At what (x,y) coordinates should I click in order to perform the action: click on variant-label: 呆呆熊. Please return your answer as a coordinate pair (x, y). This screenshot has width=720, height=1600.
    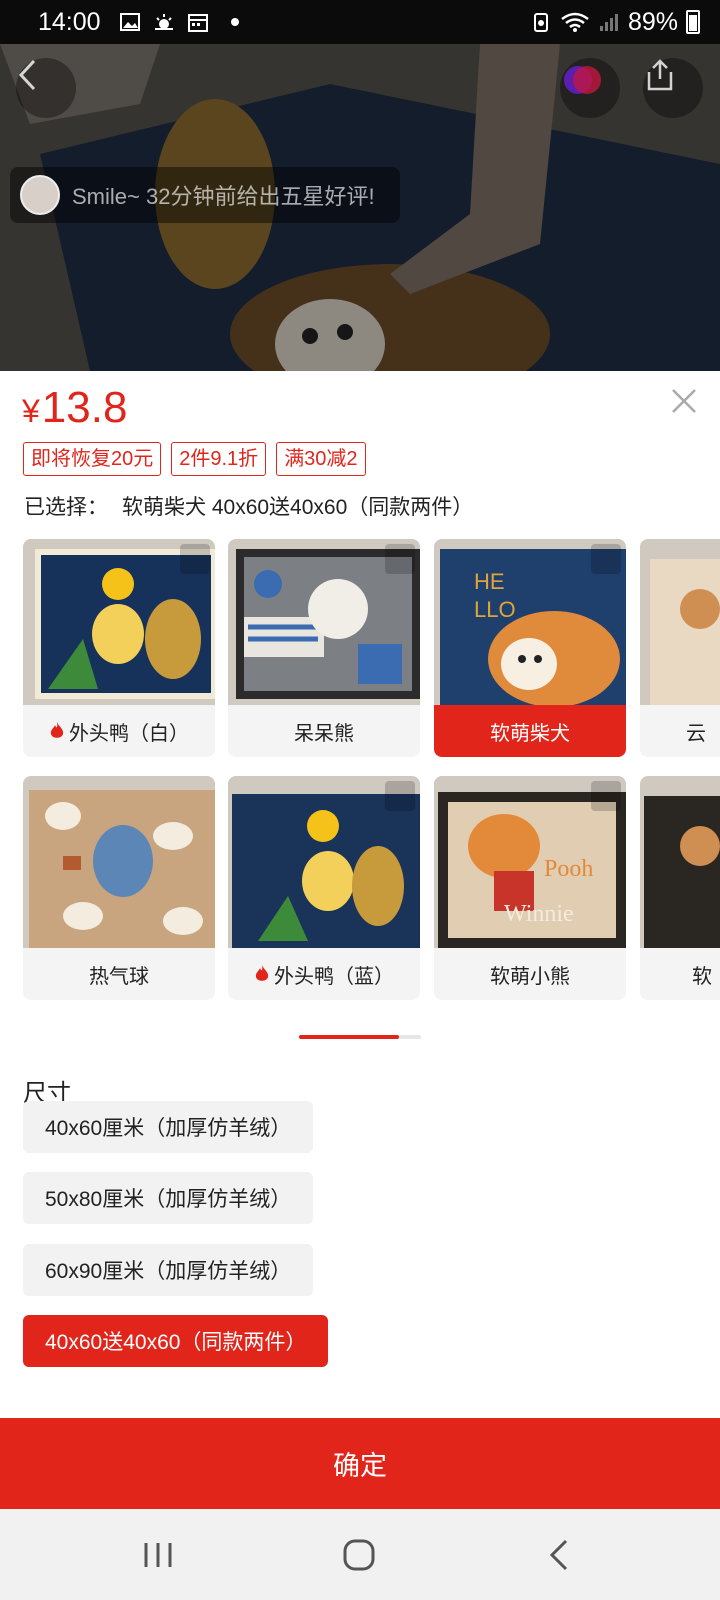
    Looking at the image, I should click on (324, 731).